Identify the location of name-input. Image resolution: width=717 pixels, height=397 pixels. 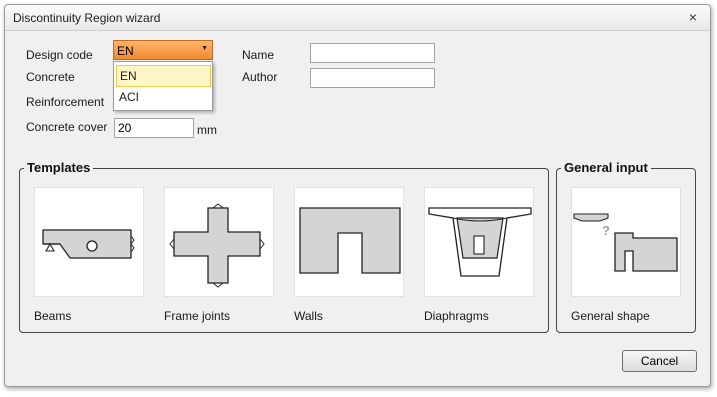
(372, 53).